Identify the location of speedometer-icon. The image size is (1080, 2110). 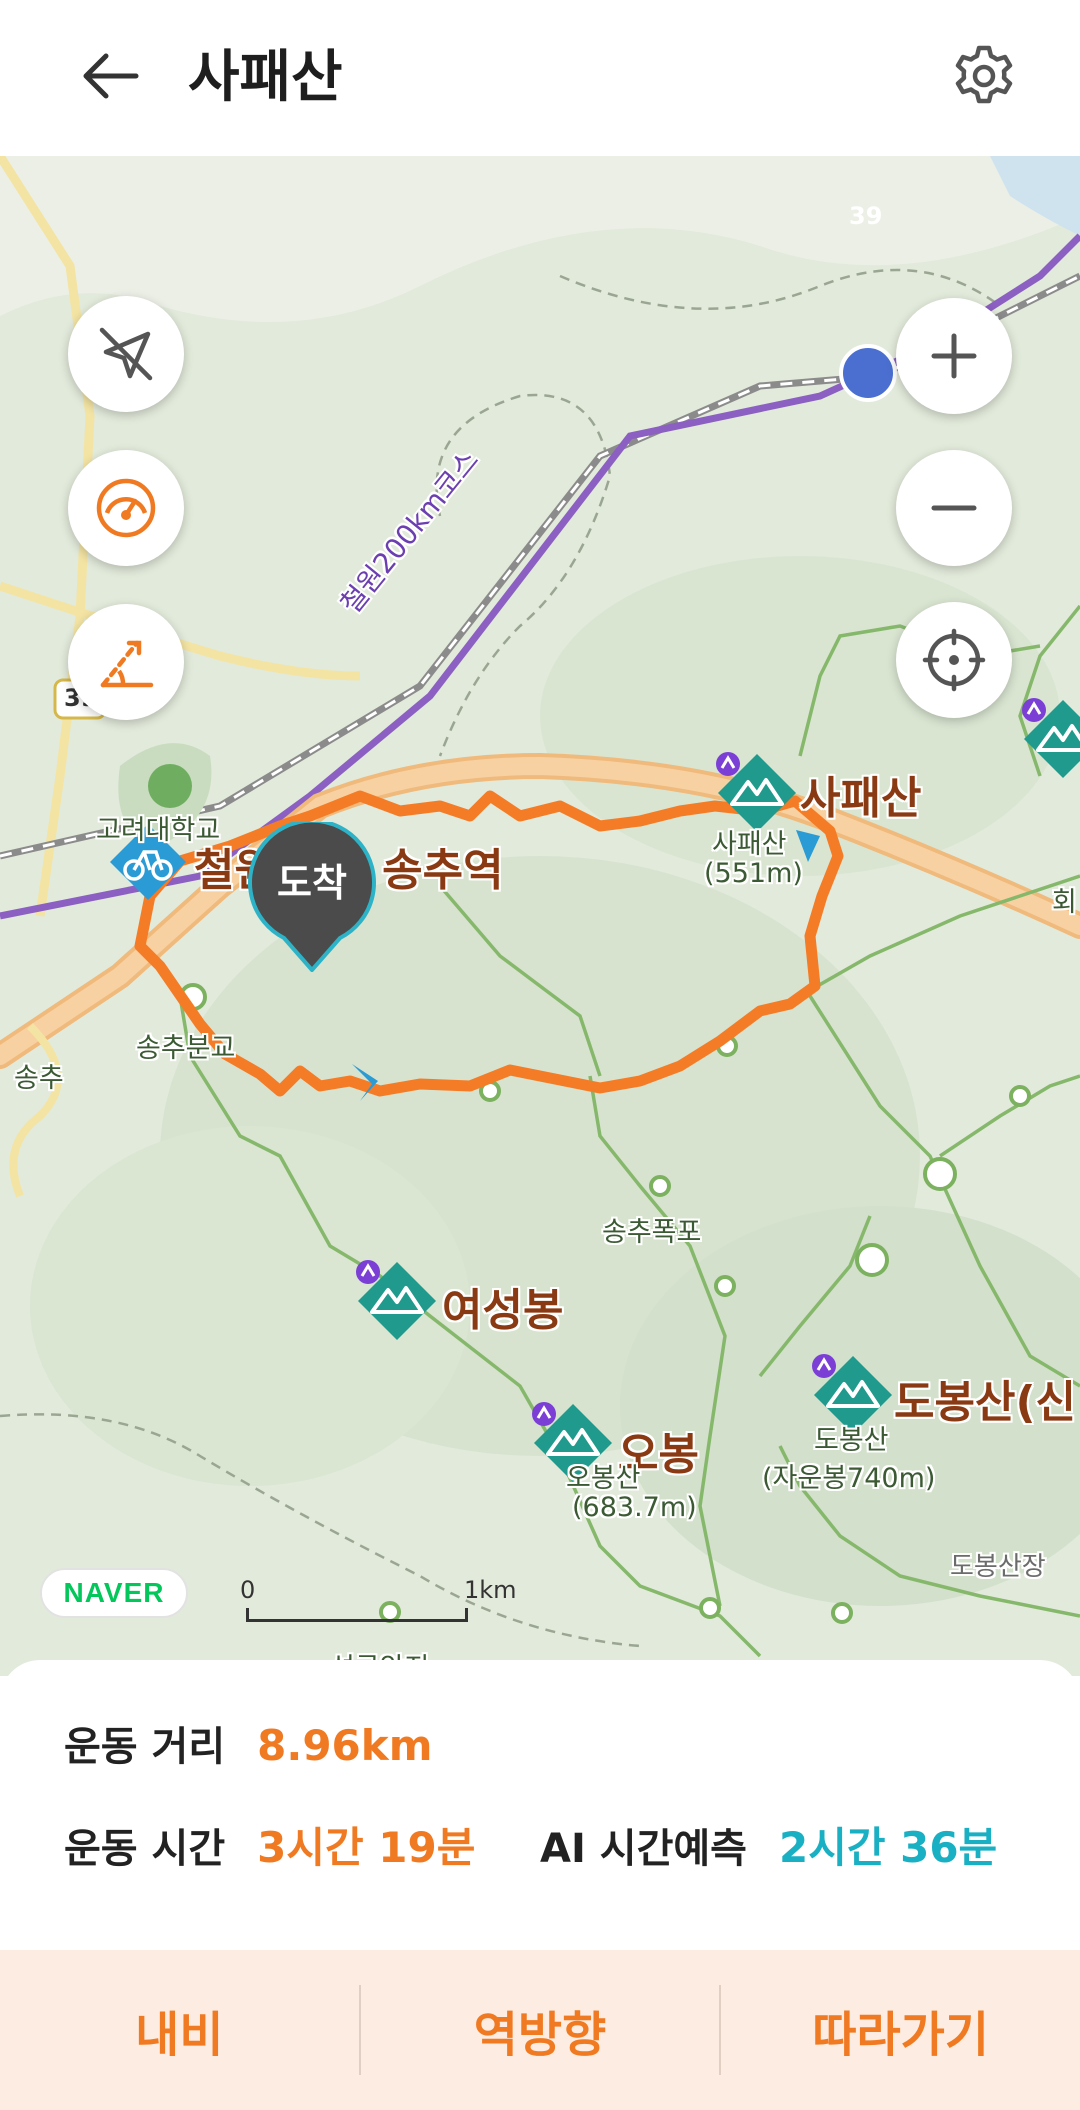
(126, 508).